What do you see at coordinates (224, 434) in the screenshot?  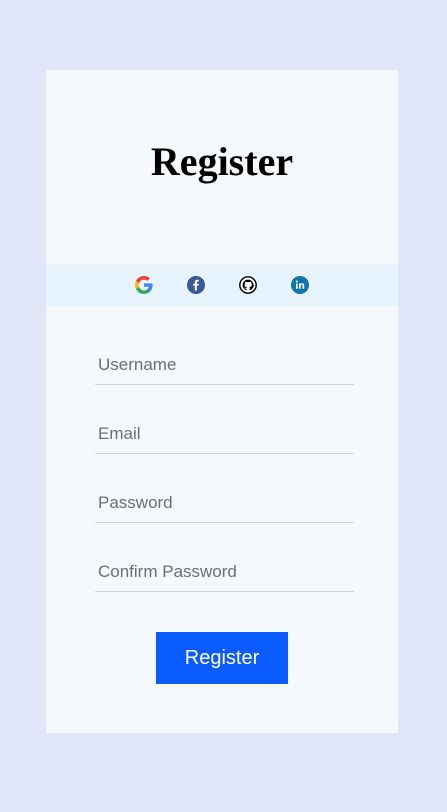 I see `email-field` at bounding box center [224, 434].